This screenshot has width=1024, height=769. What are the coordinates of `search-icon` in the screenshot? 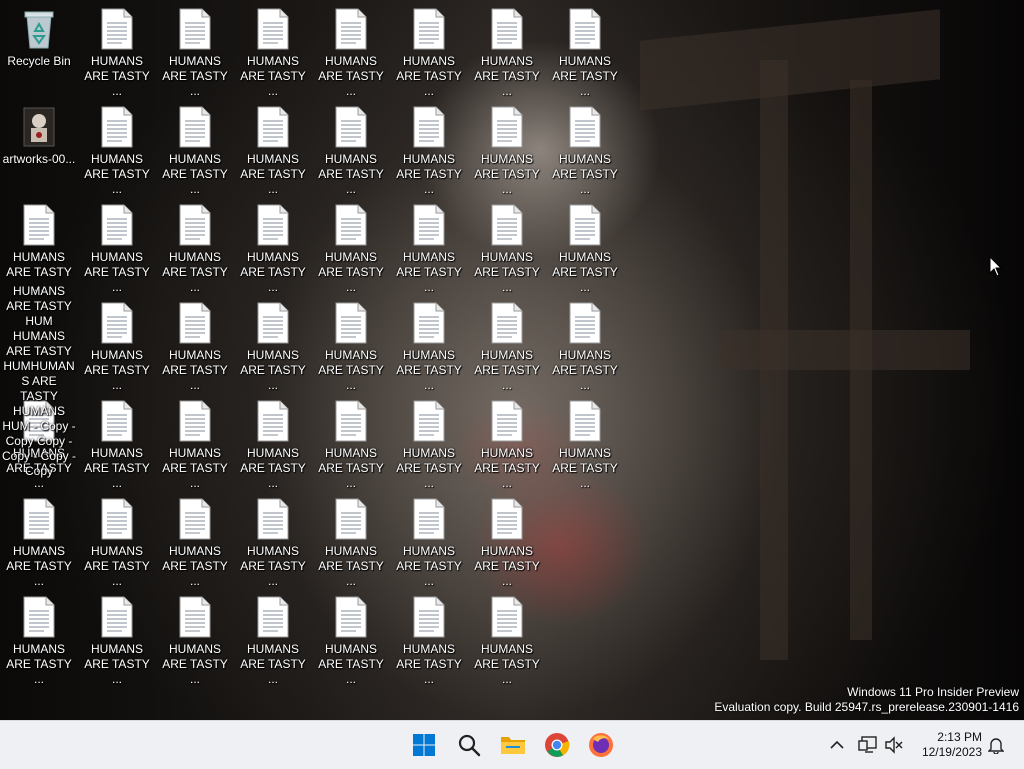 It's located at (469, 745).